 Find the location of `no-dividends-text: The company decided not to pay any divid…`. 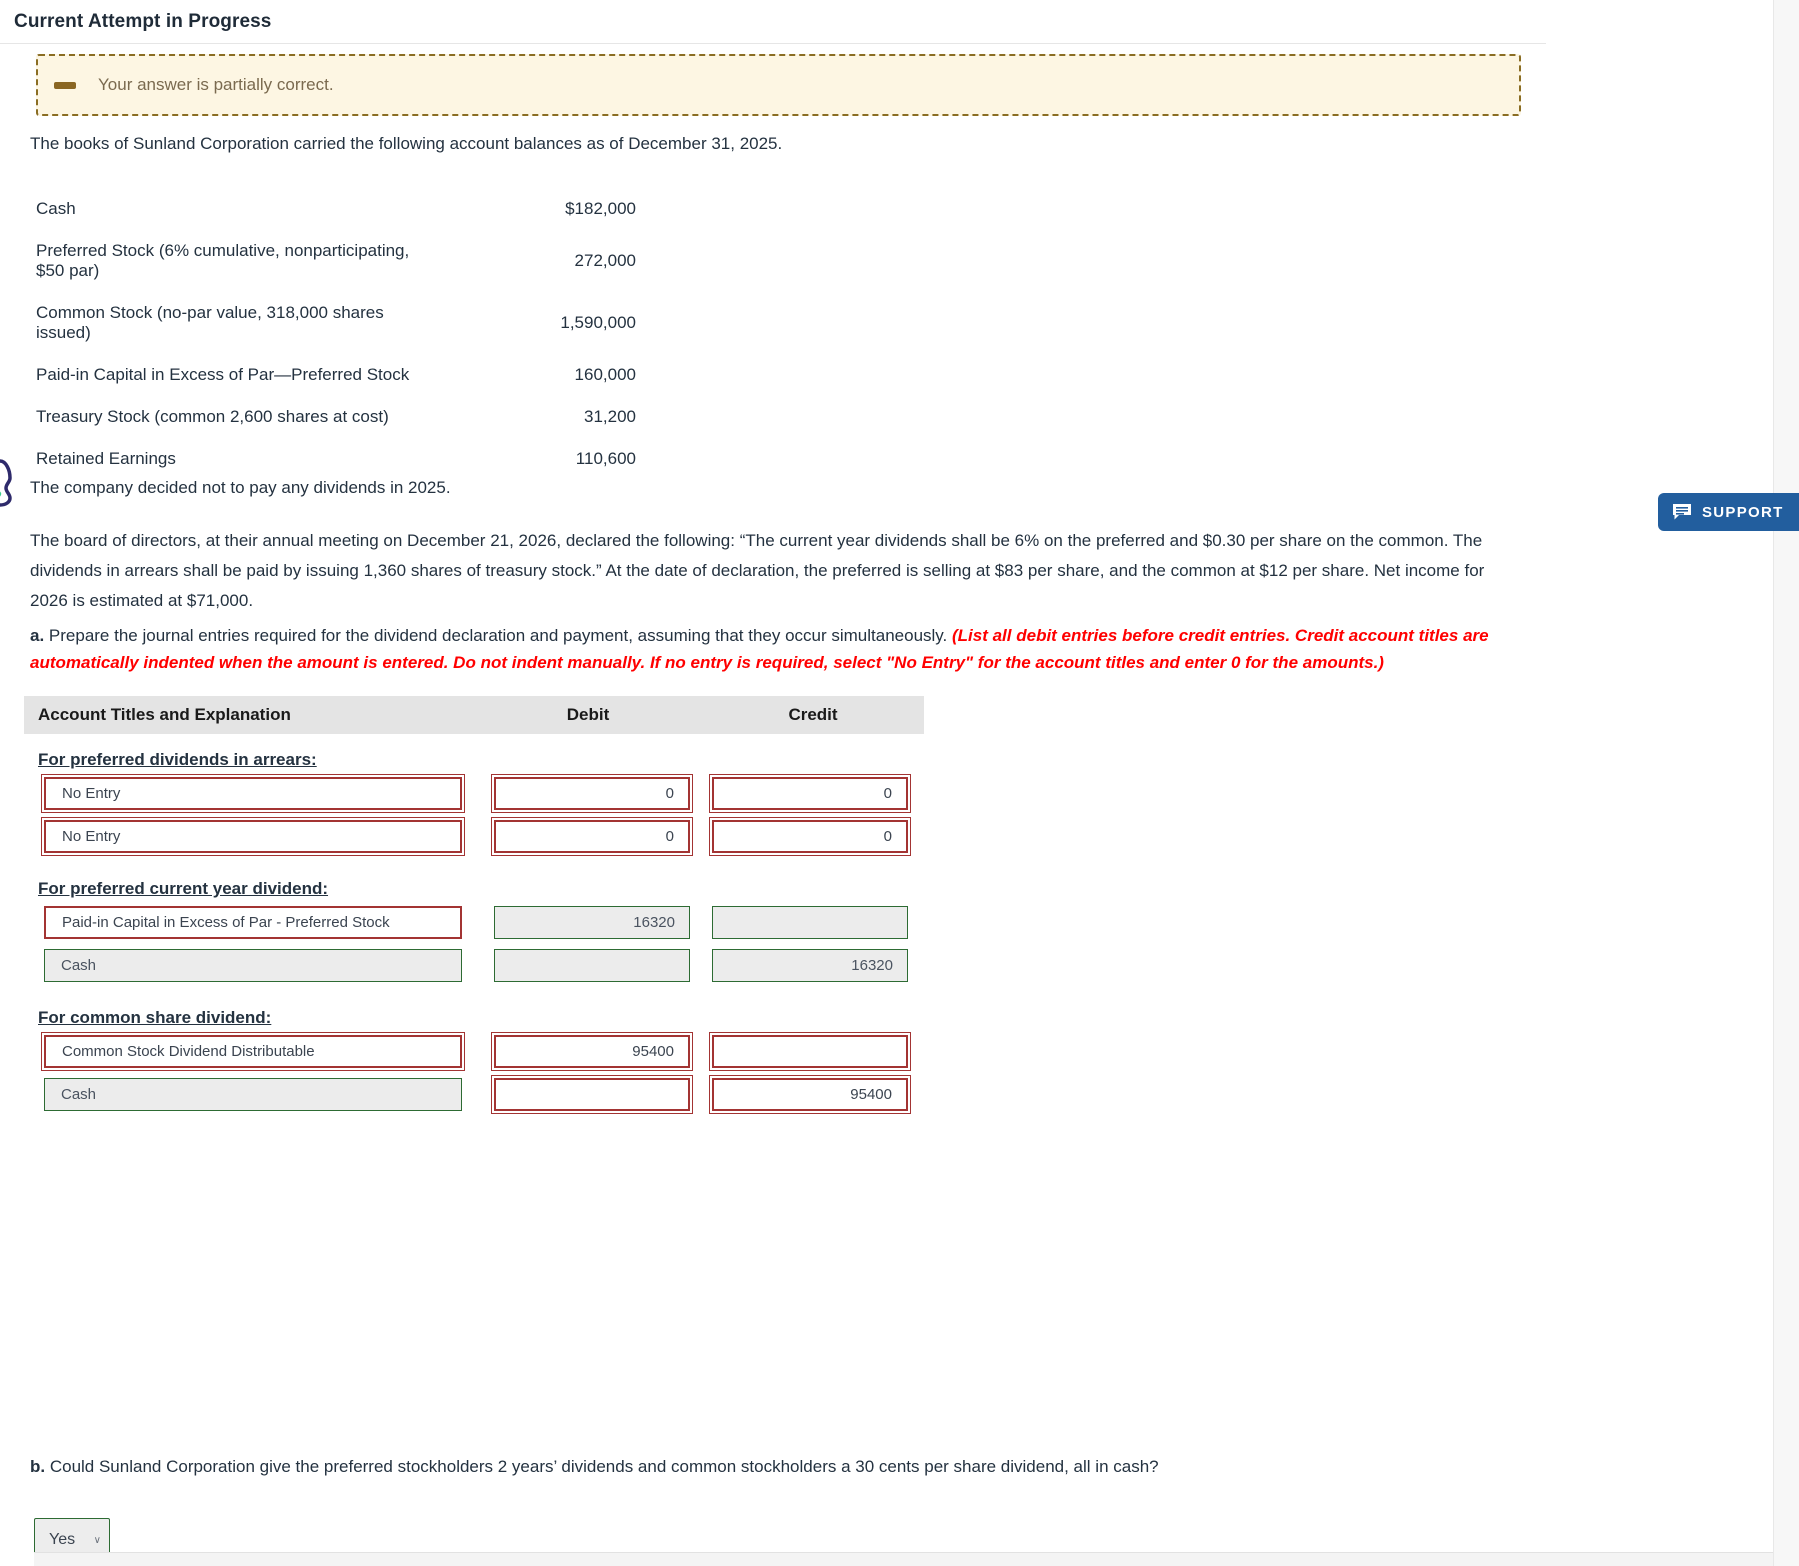

no-dividends-text: The company decided not to pay any divid… is located at coordinates (240, 487).